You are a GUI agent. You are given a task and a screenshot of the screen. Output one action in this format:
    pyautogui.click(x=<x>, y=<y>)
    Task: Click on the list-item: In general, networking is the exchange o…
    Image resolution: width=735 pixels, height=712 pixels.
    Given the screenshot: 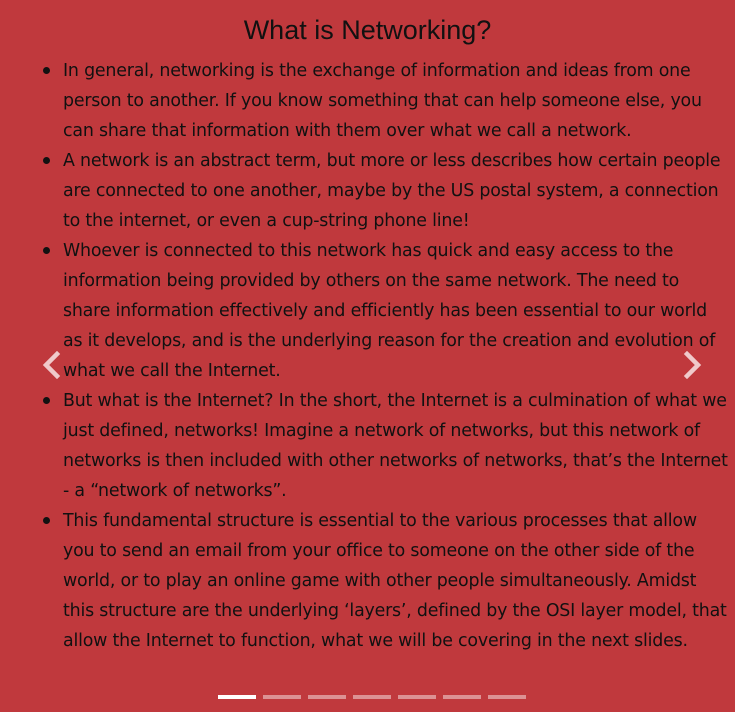 What is the action you would take?
    pyautogui.click(x=386, y=101)
    